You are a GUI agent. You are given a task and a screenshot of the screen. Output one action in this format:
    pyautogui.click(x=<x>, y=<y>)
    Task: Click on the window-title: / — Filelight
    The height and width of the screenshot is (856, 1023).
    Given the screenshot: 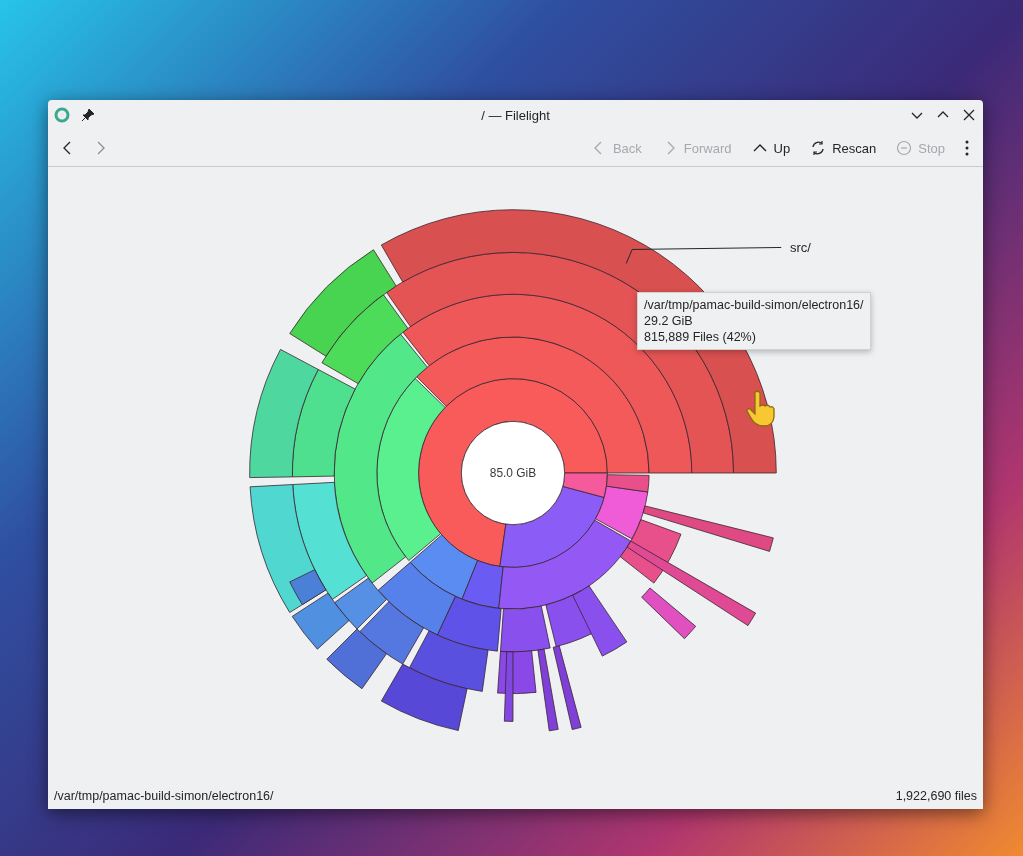 What is the action you would take?
    pyautogui.click(x=515, y=115)
    